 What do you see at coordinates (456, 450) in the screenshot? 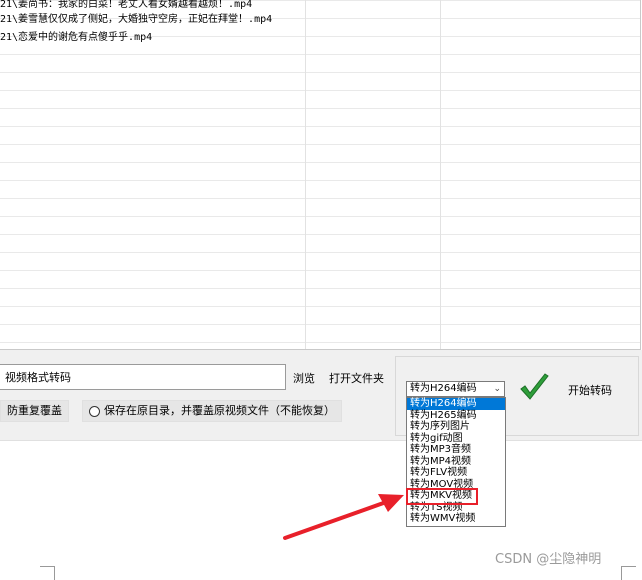
I see `dropdown-option: 转为MP3音频` at bounding box center [456, 450].